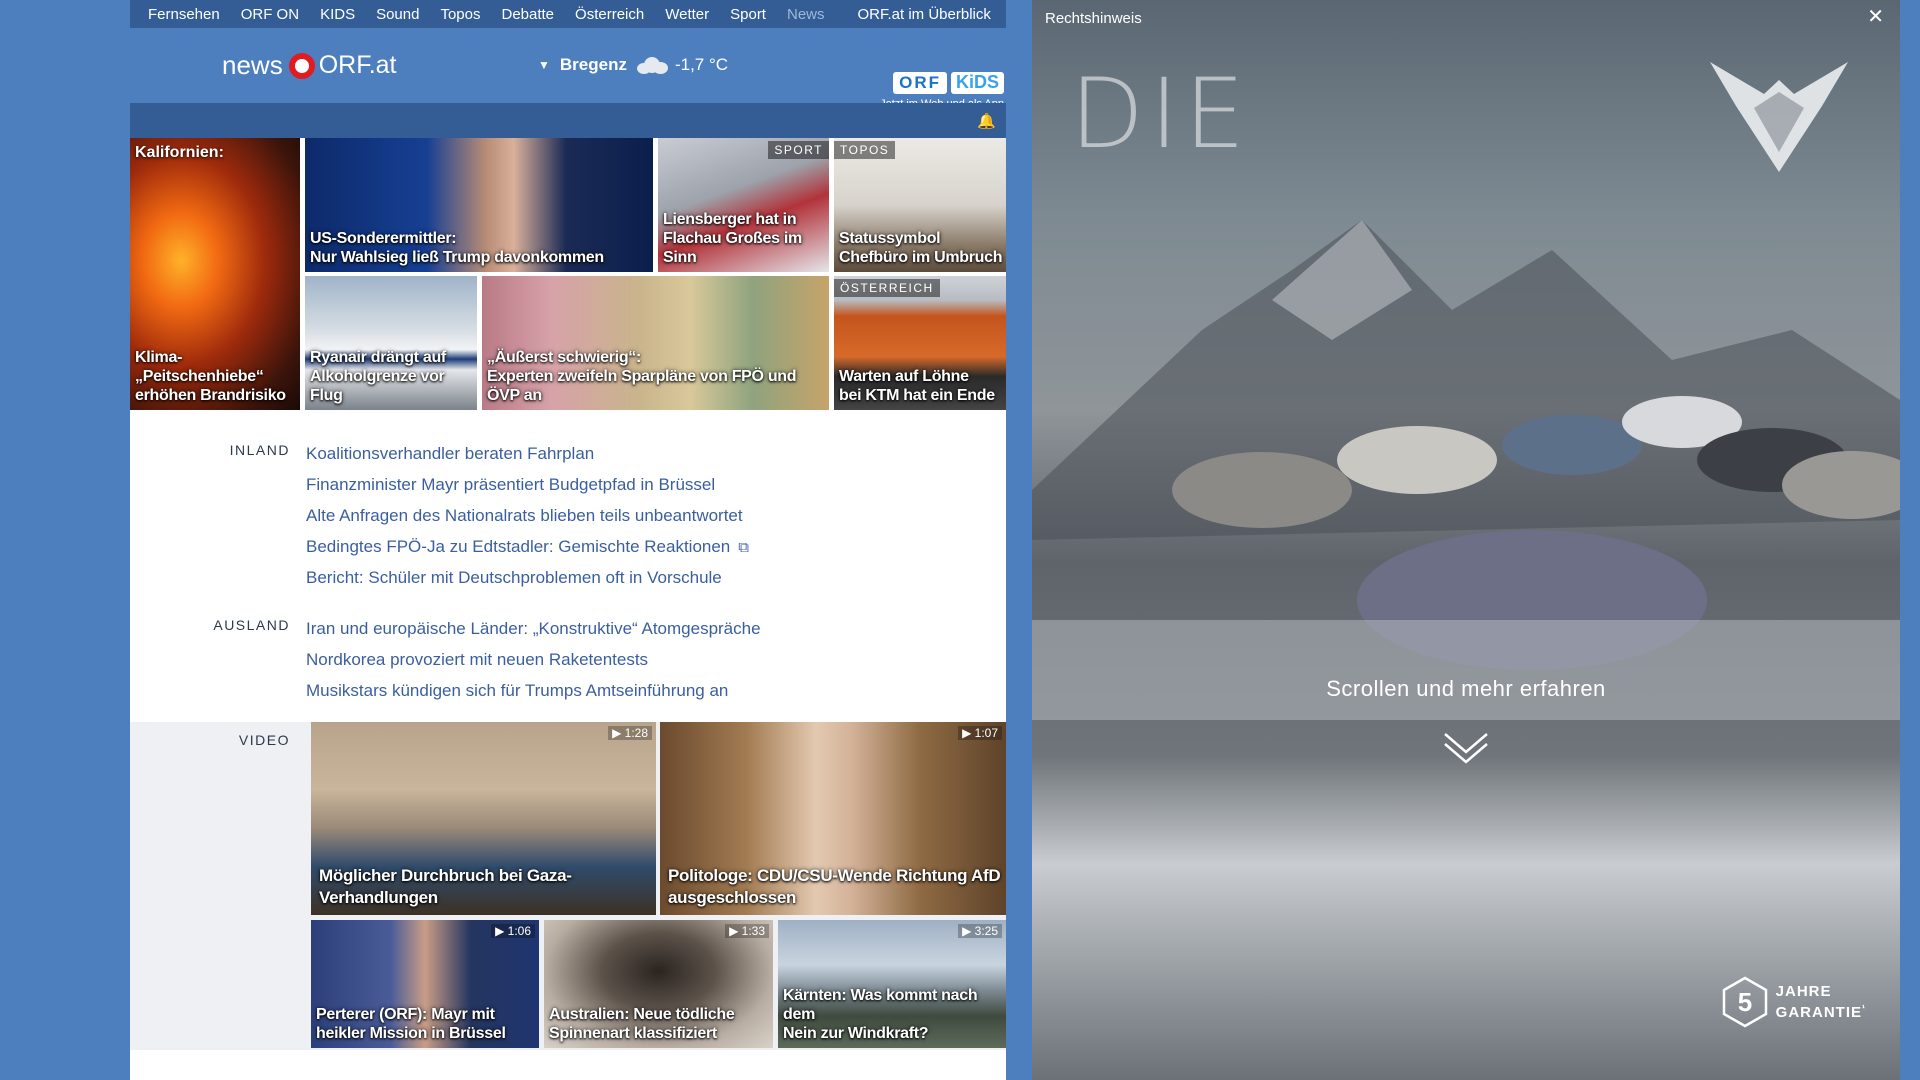 The width and height of the screenshot is (1920, 1080). Describe the element at coordinates (568, 120) in the screenshot. I see `notification-bar: 🔔` at that location.